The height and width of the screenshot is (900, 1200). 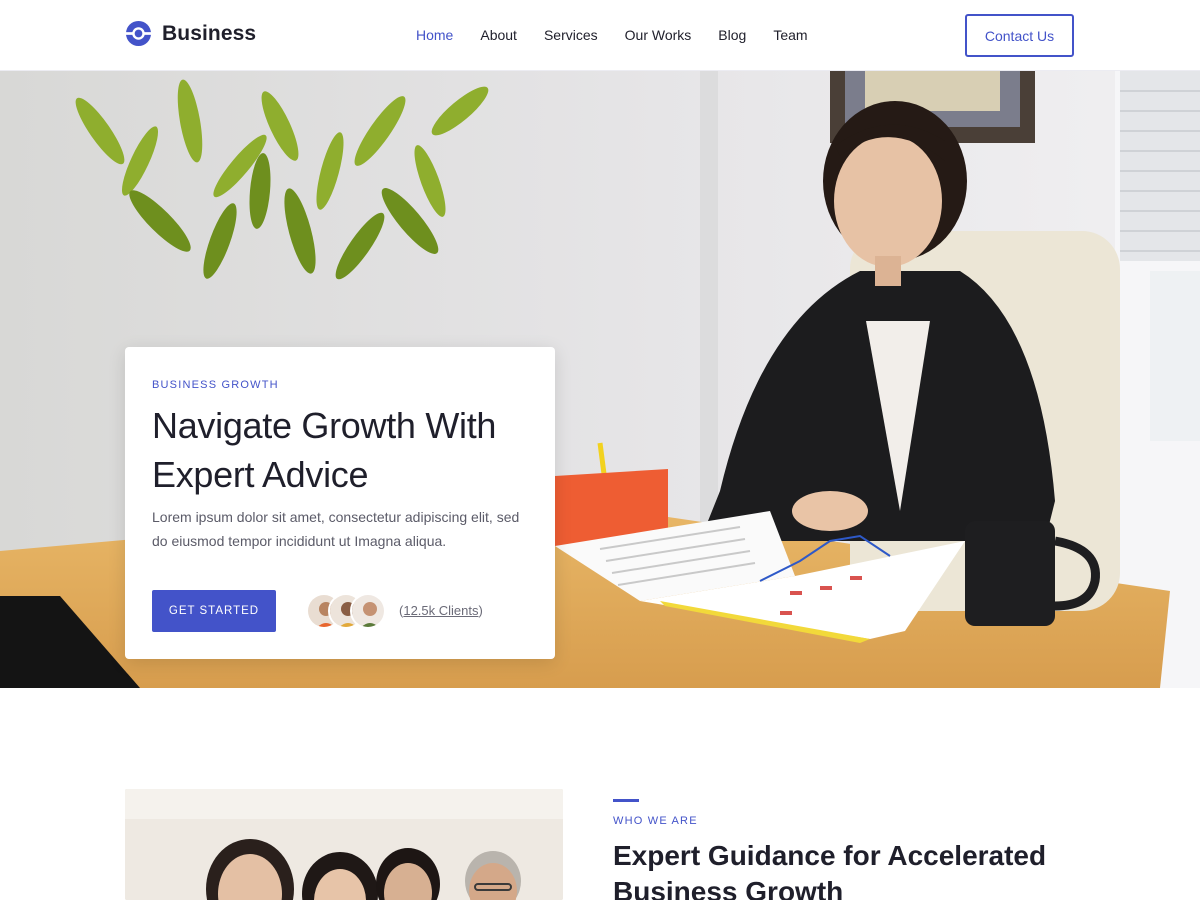 I want to click on get-started-button: GET STARTED, so click(x=214, y=611).